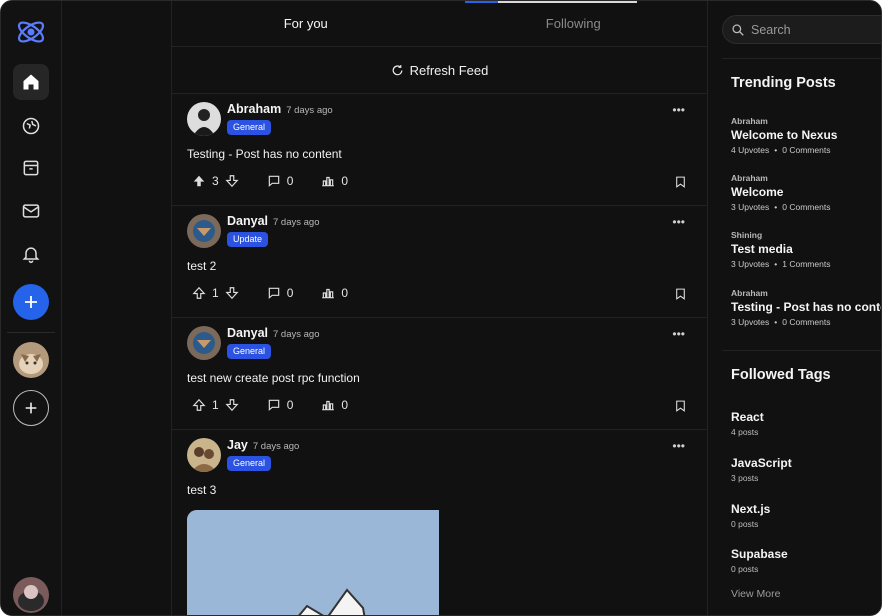 The height and width of the screenshot is (616, 882). What do you see at coordinates (781, 207) in the screenshot?
I see `trending-meta: 3 Upvotes • 0 Comments` at bounding box center [781, 207].